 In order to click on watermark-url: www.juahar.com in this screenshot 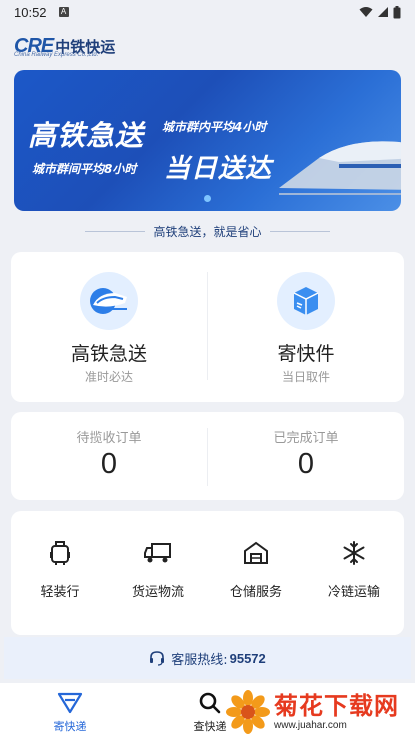, I will do `click(310, 725)`.